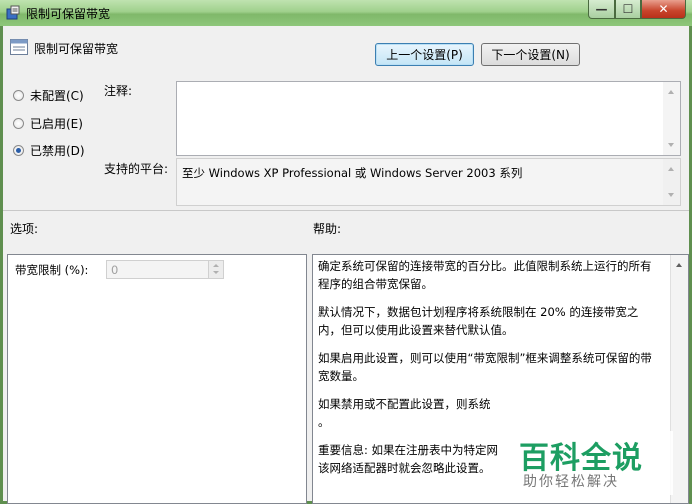  What do you see at coordinates (13, 12) in the screenshot?
I see `policy-icon` at bounding box center [13, 12].